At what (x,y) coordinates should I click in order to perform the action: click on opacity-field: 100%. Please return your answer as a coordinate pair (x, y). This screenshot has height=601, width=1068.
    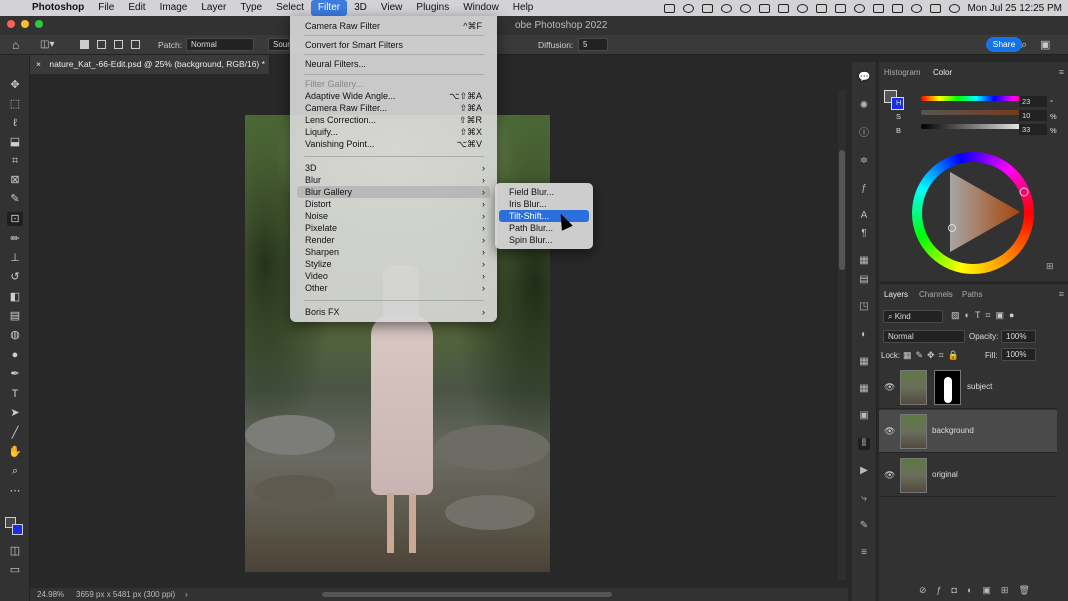
    Looking at the image, I should click on (1018, 336).